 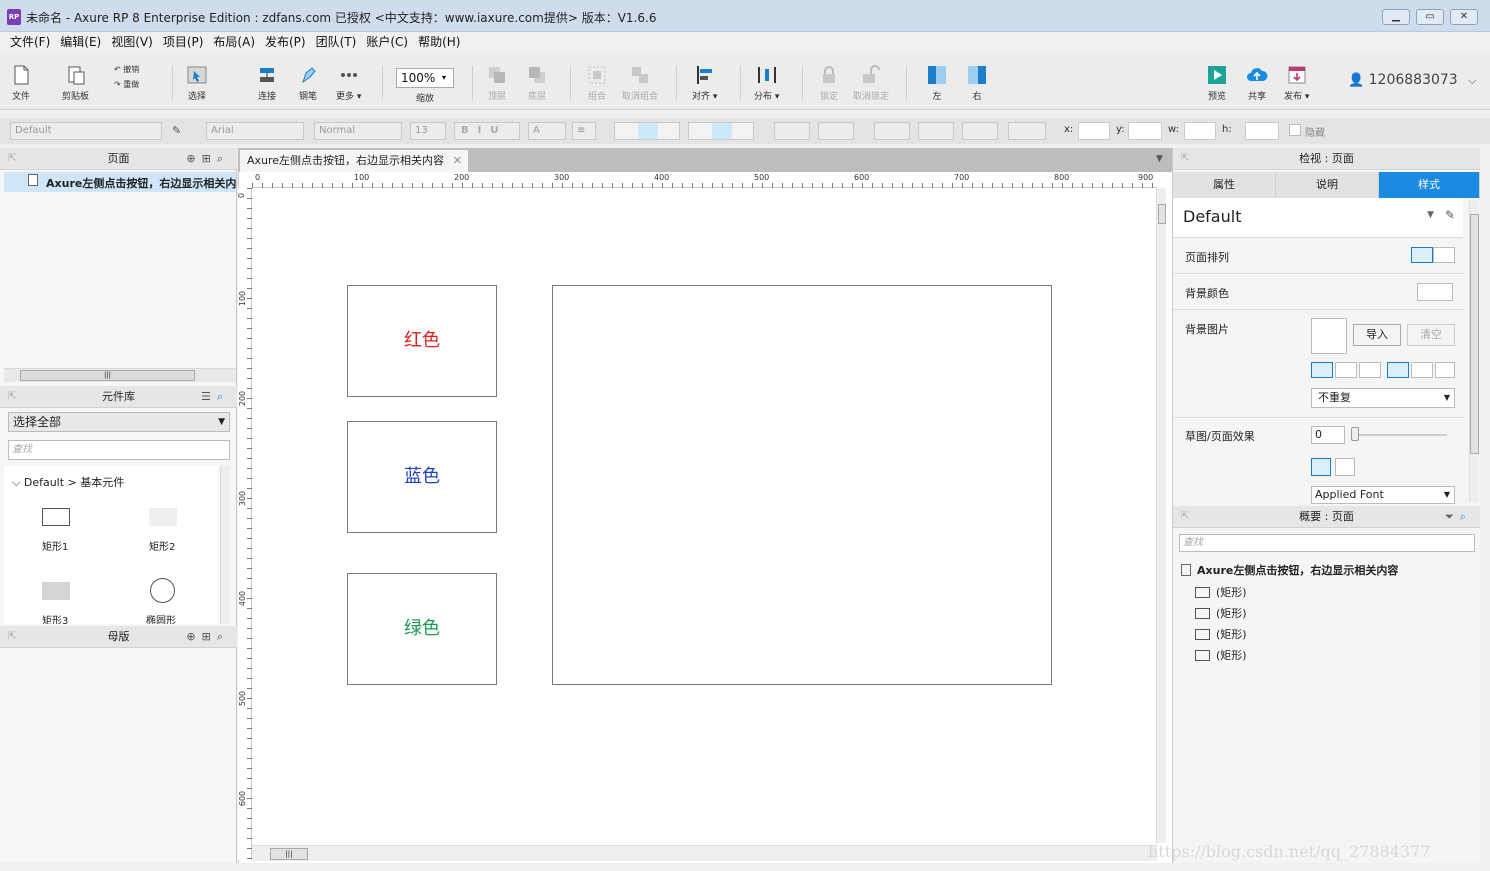 What do you see at coordinates (1430, 215) in the screenshot?
I see `chevron-down-icon: ▼` at bounding box center [1430, 215].